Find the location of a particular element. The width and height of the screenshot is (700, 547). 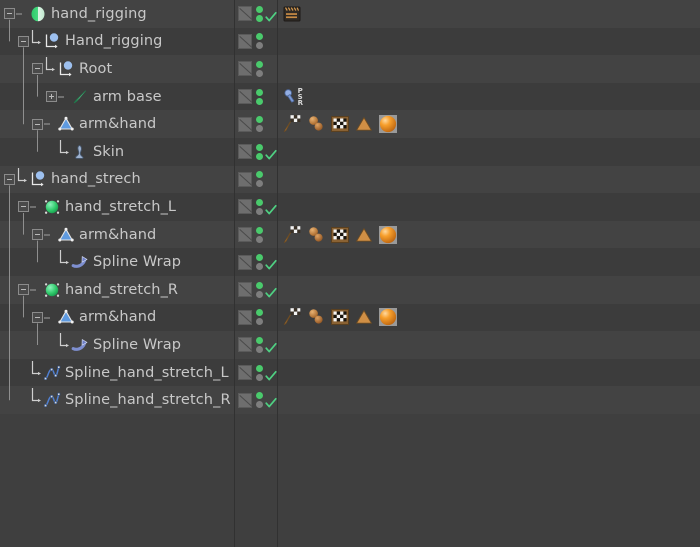

object-row: Root is located at coordinates (350, 69).